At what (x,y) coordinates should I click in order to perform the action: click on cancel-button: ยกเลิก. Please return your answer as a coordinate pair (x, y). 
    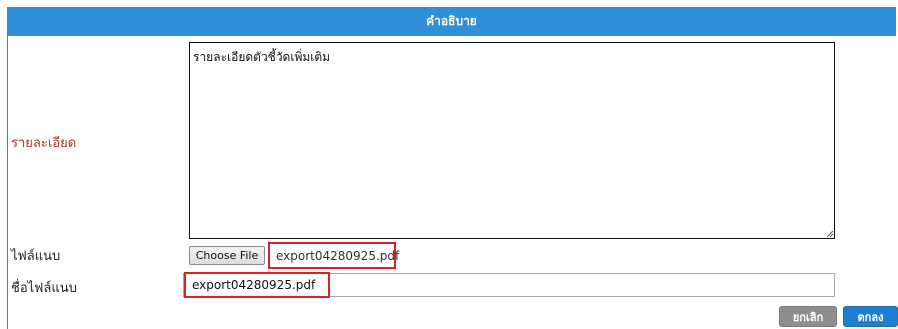
    Looking at the image, I should click on (808, 316).